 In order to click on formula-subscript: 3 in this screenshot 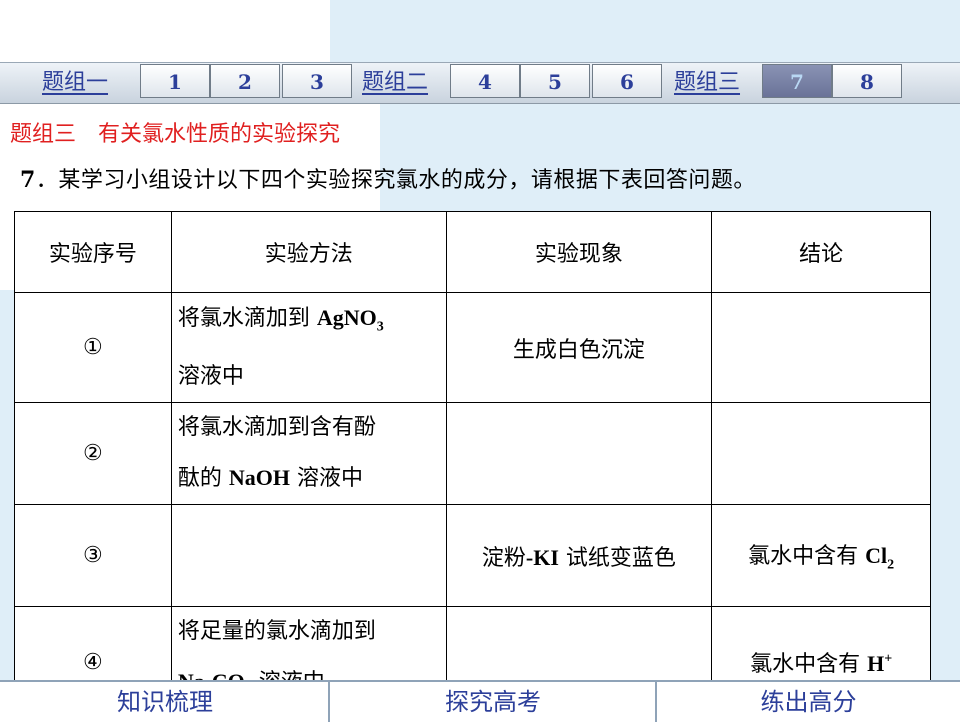, I will do `click(380, 327)`.